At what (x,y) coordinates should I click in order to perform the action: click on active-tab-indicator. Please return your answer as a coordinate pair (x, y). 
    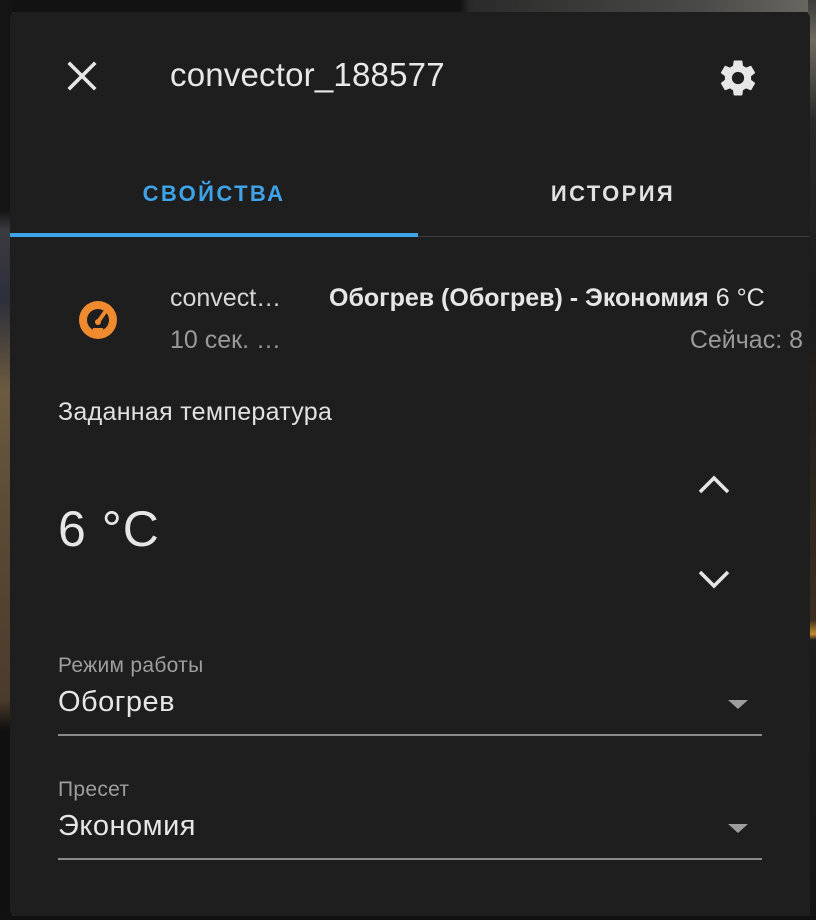
    Looking at the image, I should click on (214, 235).